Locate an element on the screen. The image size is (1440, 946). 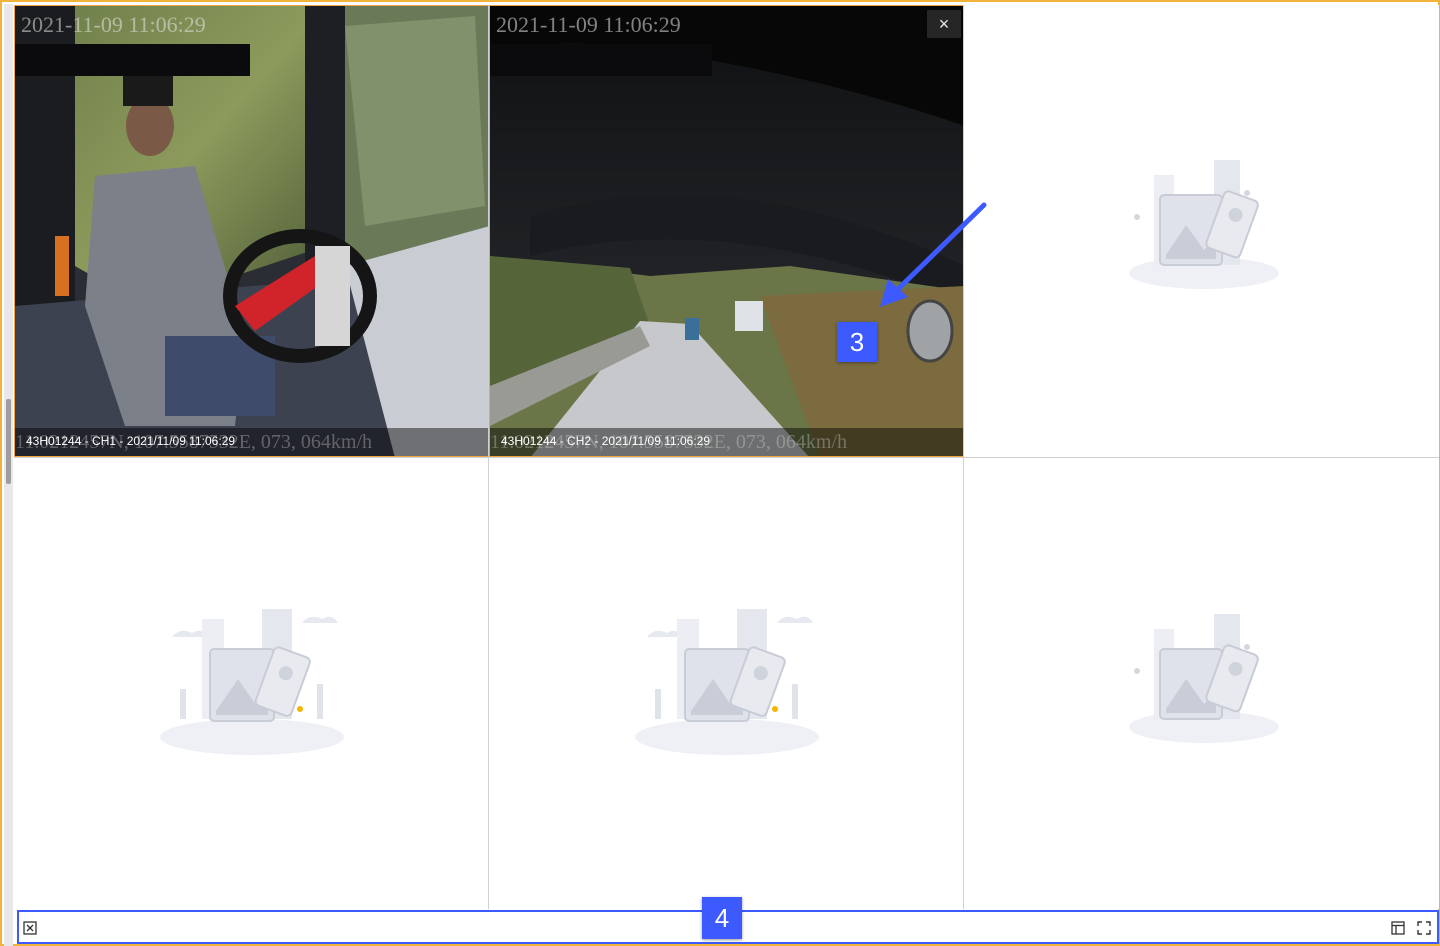
annotation-arrow-icon is located at coordinates (933, 254).